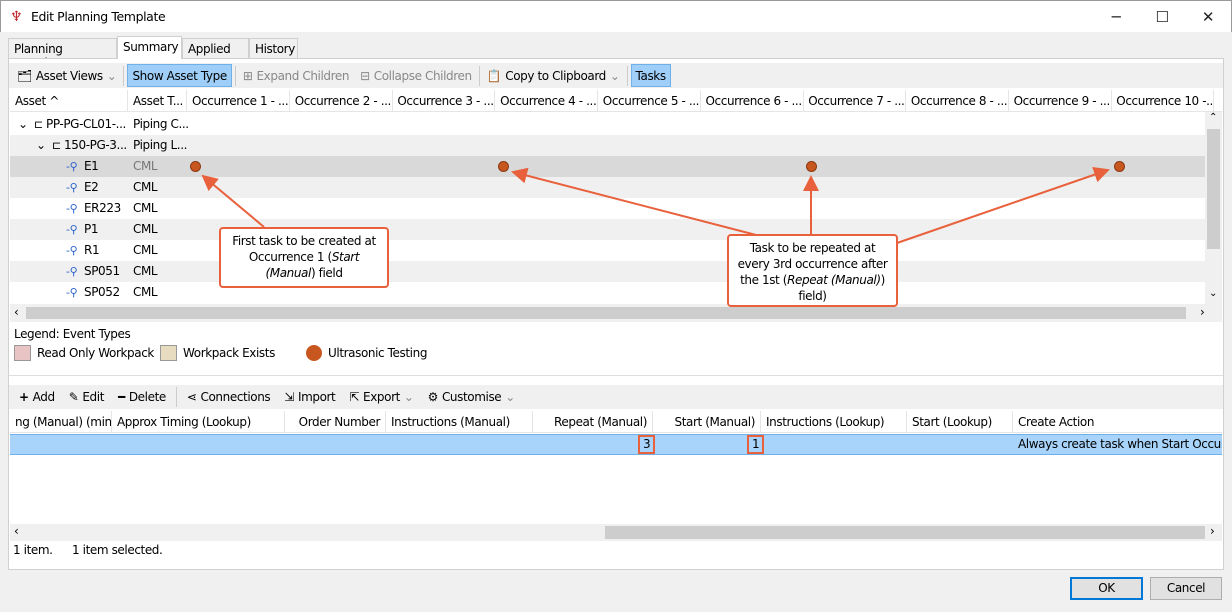 The width and height of the screenshot is (1232, 612). I want to click on callout-text: Task to be repeated at, so click(812, 248).